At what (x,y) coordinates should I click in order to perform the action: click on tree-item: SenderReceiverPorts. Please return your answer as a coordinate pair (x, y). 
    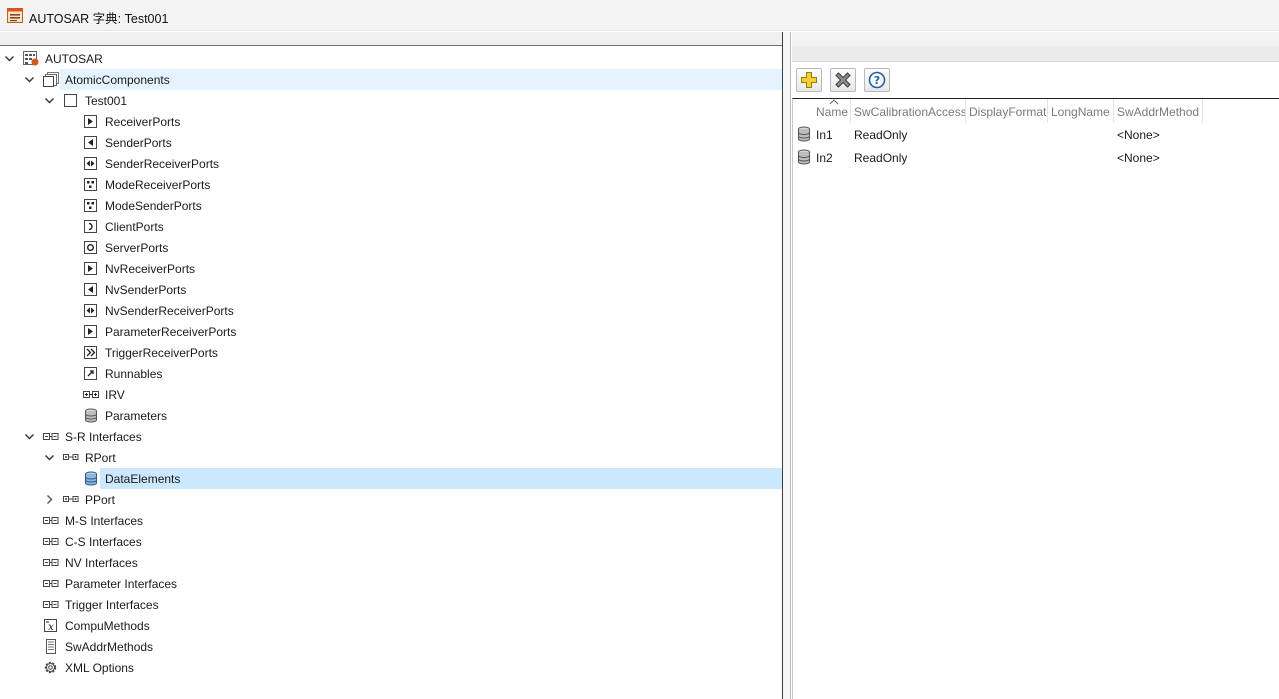
    Looking at the image, I should click on (391, 163).